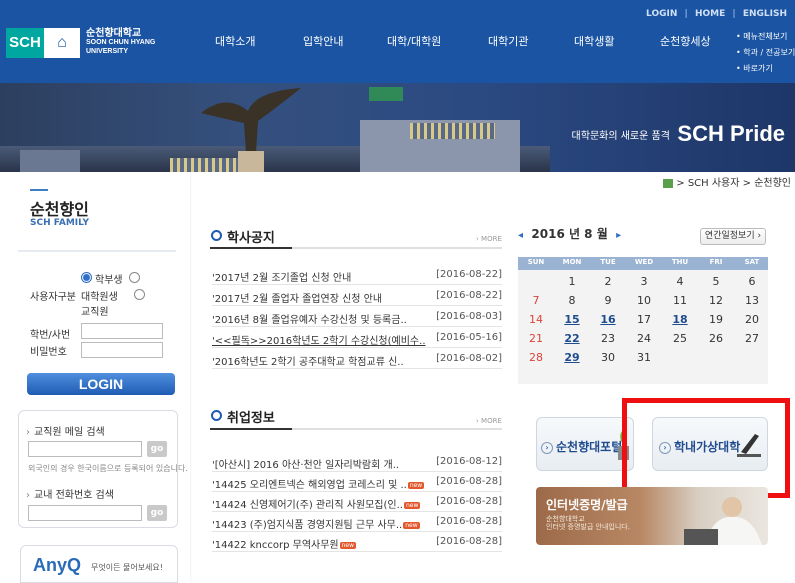 This screenshot has width=795, height=583. Describe the element at coordinates (469, 337) in the screenshot. I see `notice-date: [2016-05-16]` at that location.